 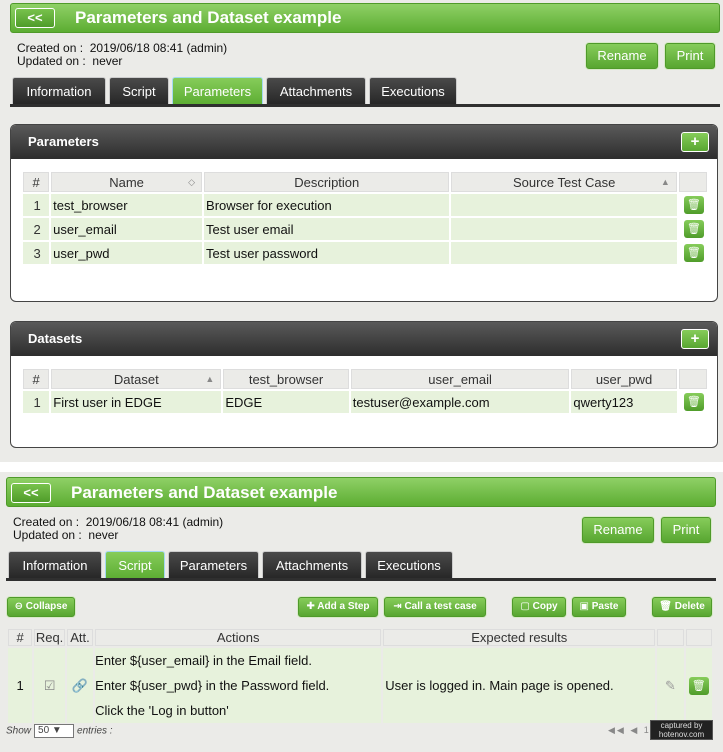 I want to click on col-source: Source Test Case ▲, so click(x=564, y=182).